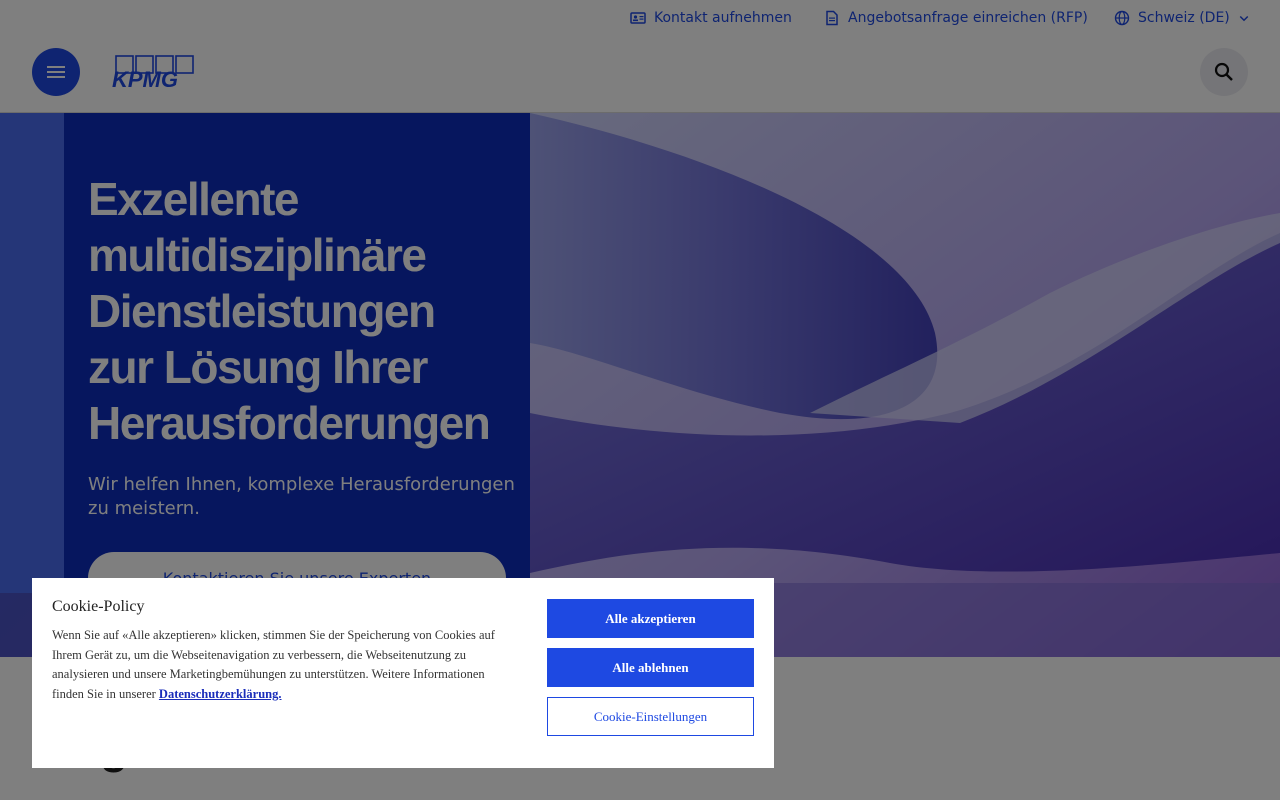 This screenshot has height=800, width=1280. What do you see at coordinates (650, 618) in the screenshot?
I see `accept-all-button: Alle akzeptieren` at bounding box center [650, 618].